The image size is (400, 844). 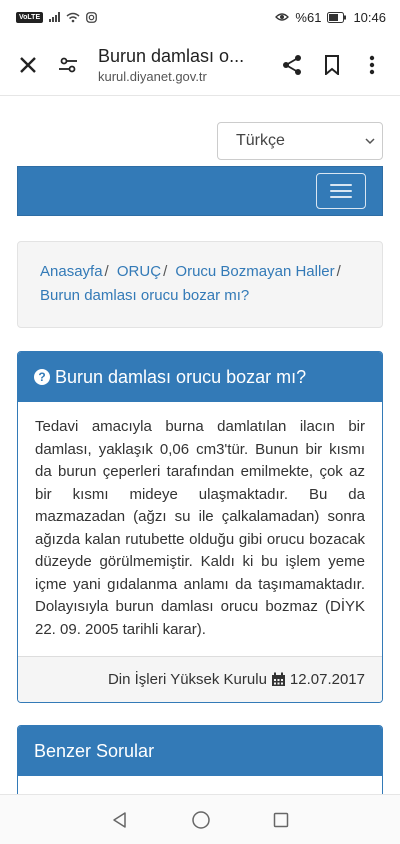 I want to click on signal-icon, so click(x=55, y=17).